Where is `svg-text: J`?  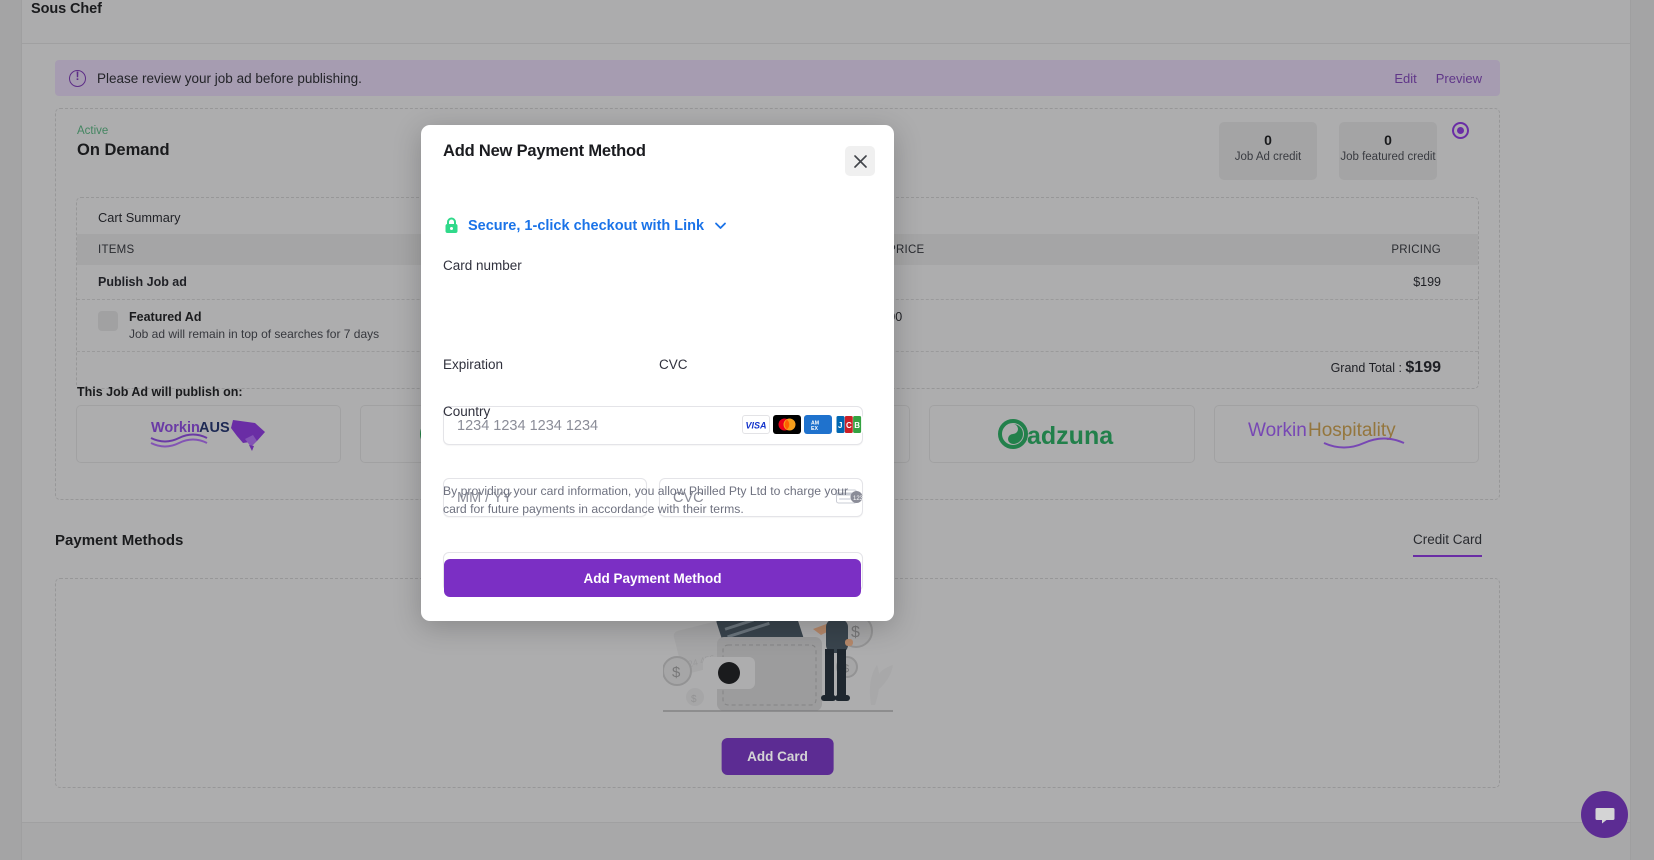
svg-text: J is located at coordinates (840, 425).